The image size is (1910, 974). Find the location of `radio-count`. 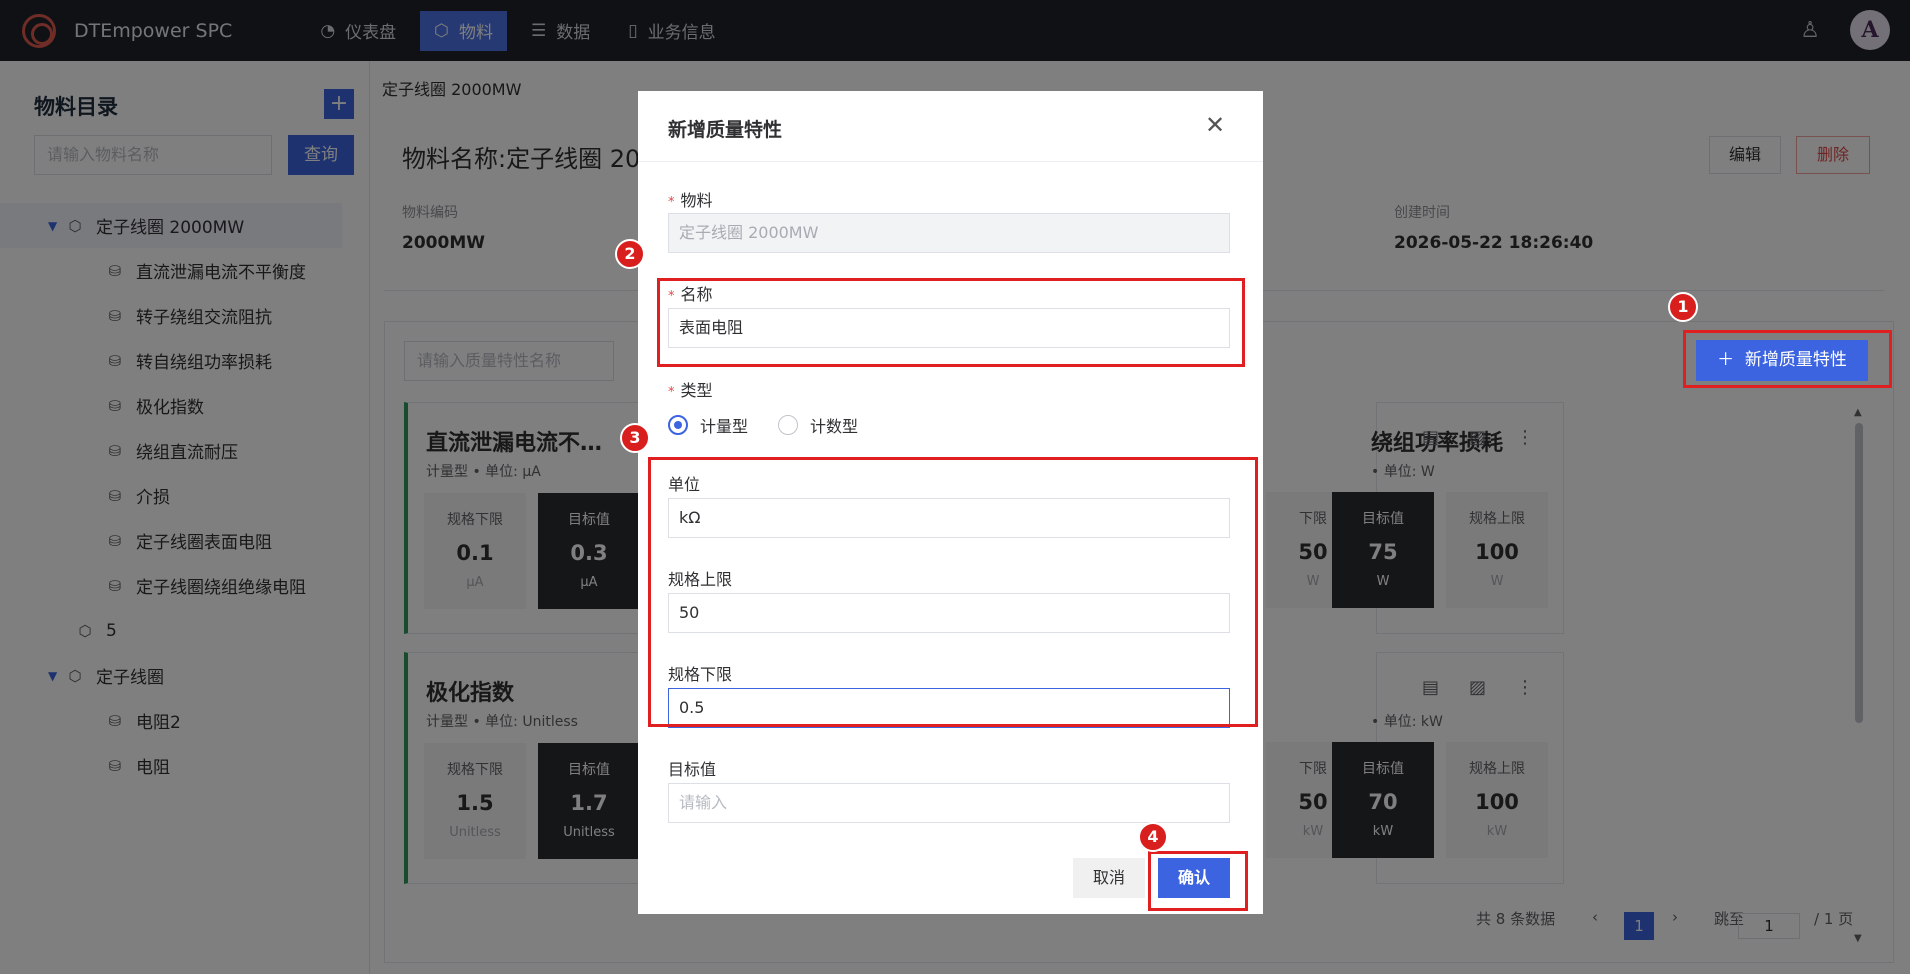

radio-count is located at coordinates (788, 425).